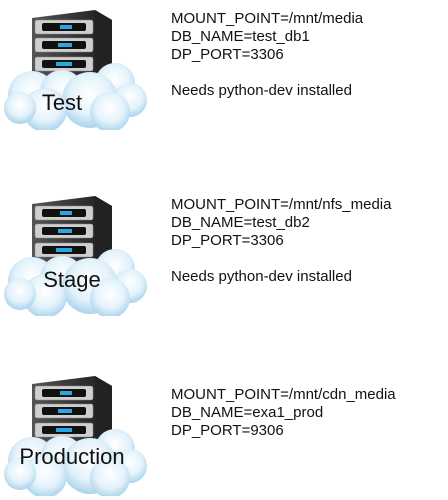  Describe the element at coordinates (283, 394) in the screenshot. I see `mount-point: MOUNT_POINT=/mnt/cdn_media` at that location.